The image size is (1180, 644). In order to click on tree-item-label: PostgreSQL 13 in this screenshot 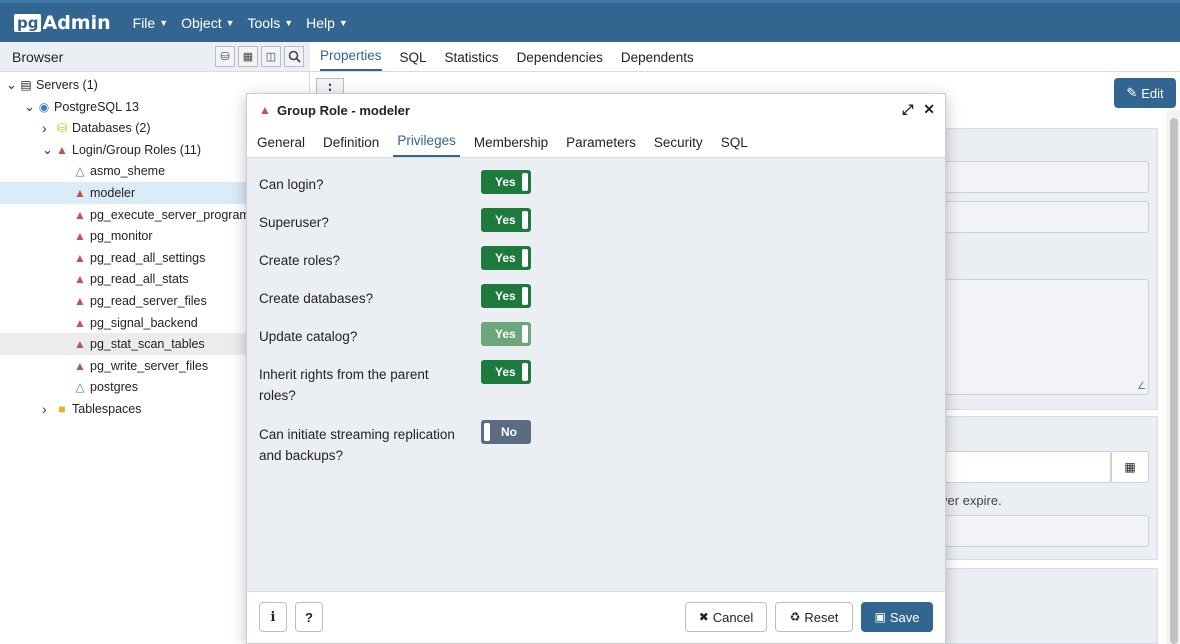, I will do `click(97, 106)`.